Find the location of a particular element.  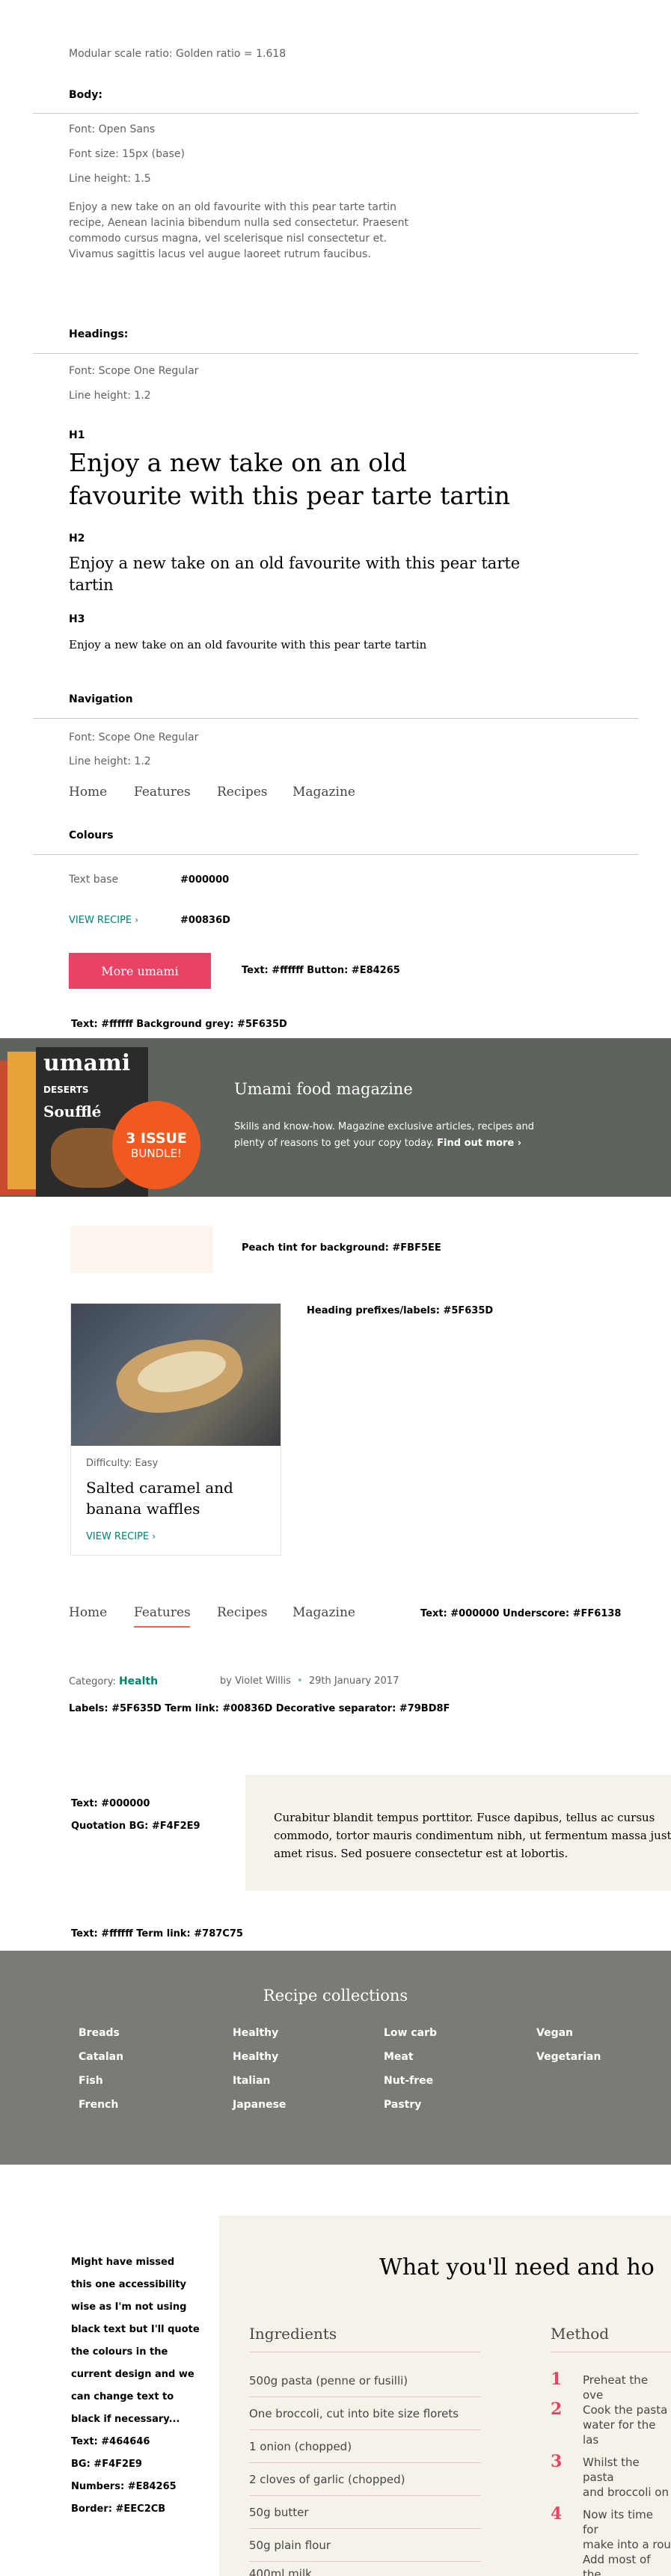

body-section-label: Body: is located at coordinates (86, 95).